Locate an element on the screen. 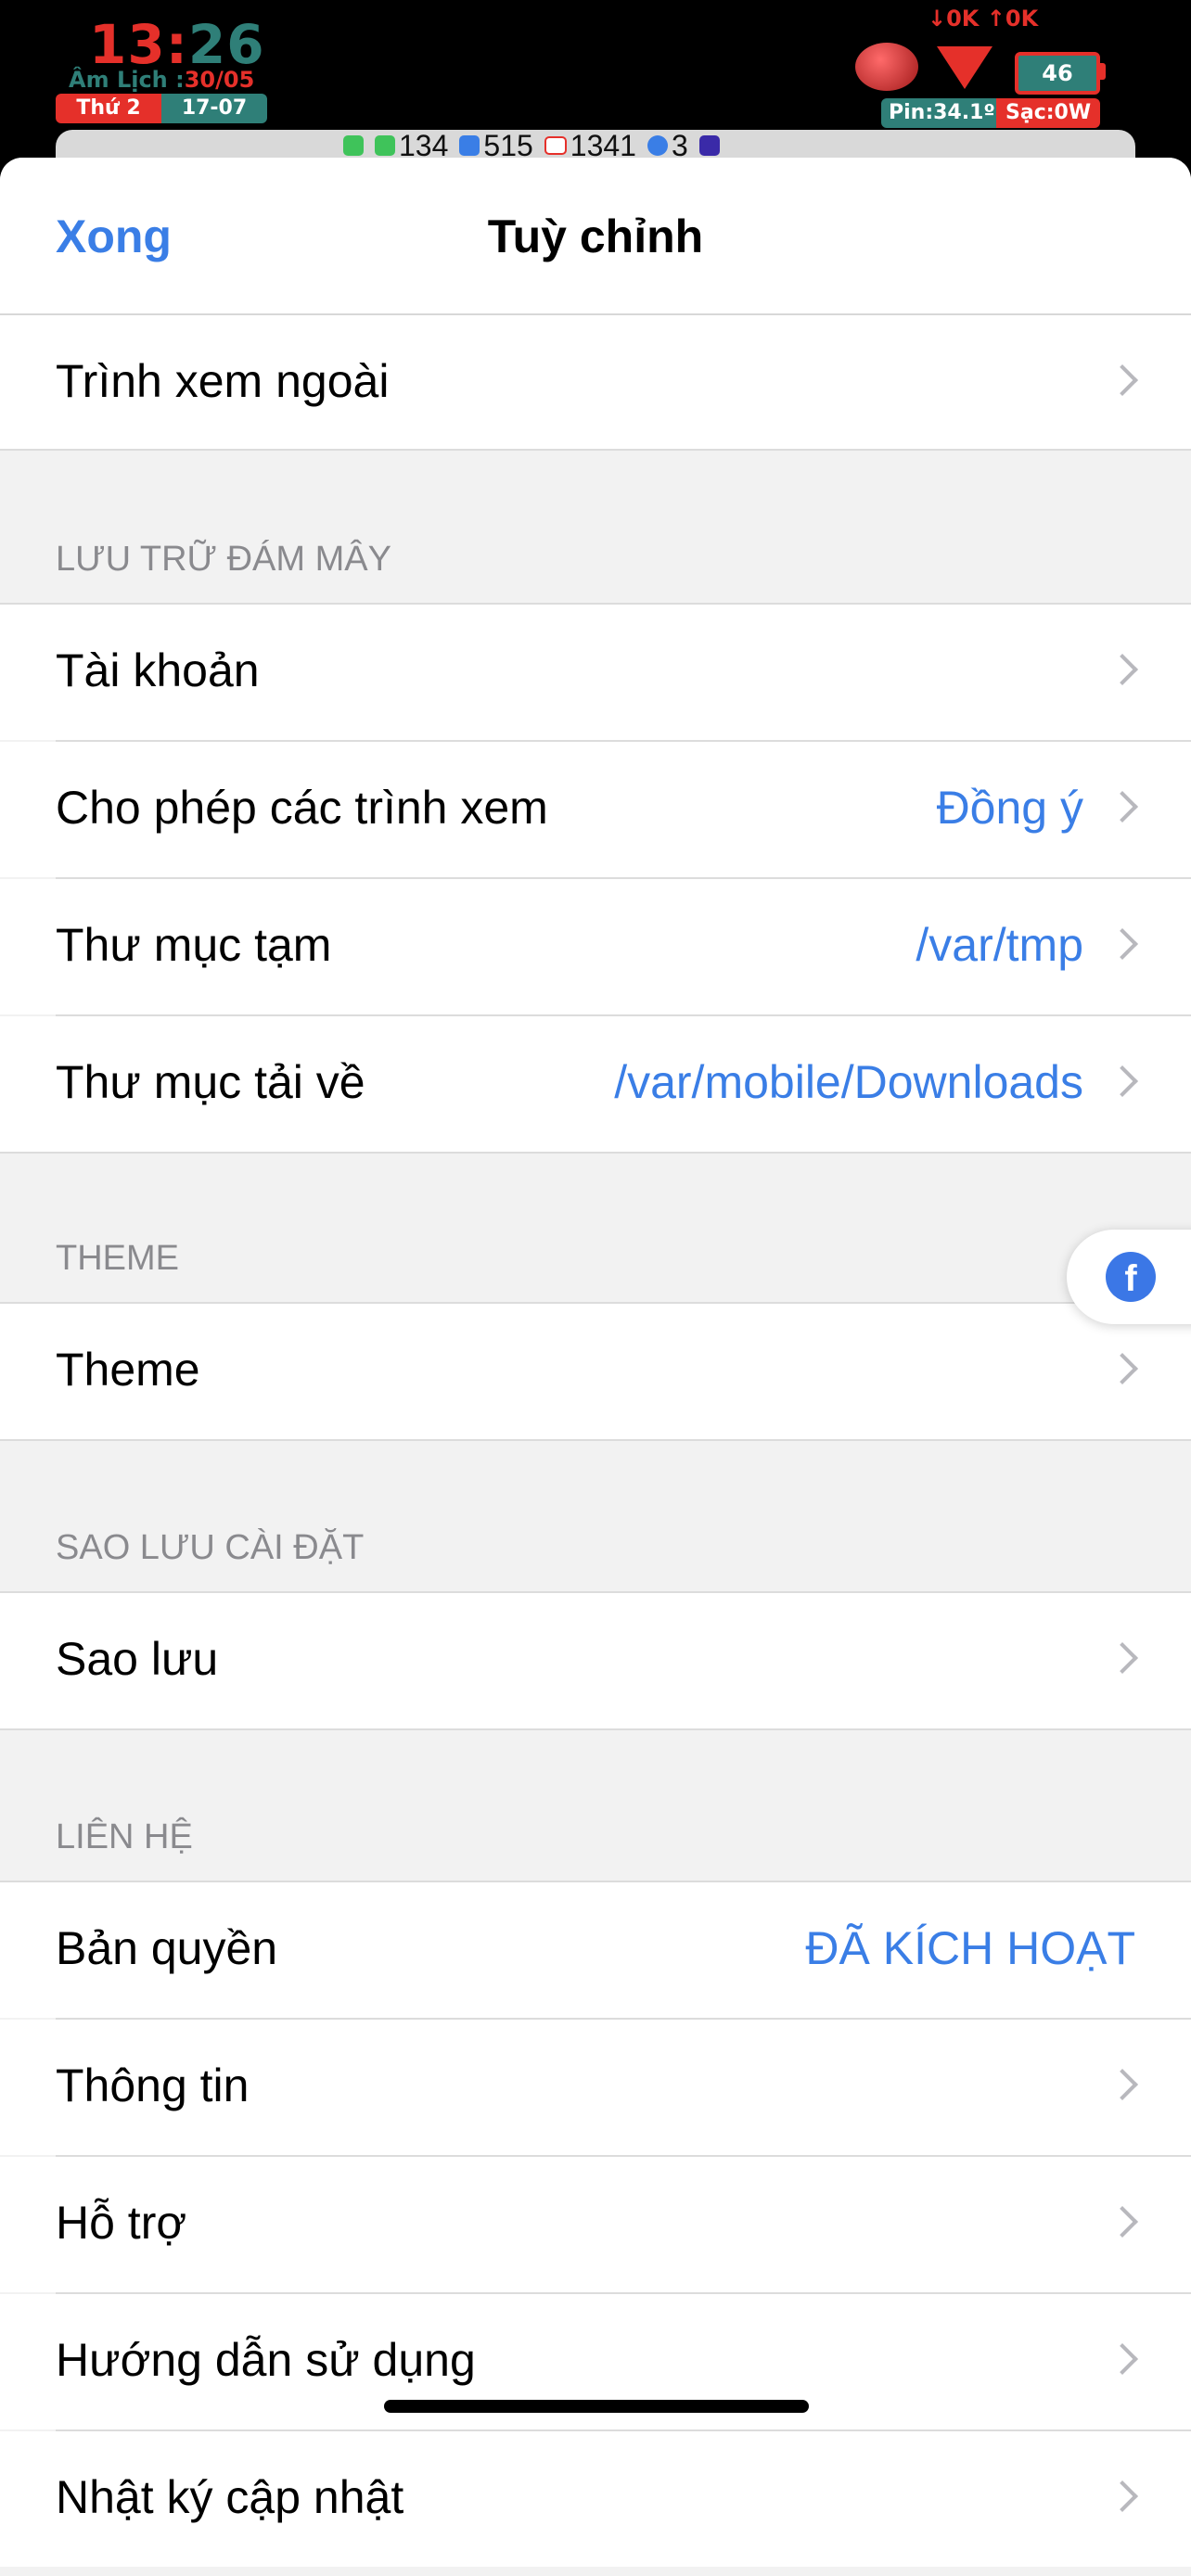 This screenshot has height=2576, width=1191. section-header-theme: THEME is located at coordinates (117, 1258).